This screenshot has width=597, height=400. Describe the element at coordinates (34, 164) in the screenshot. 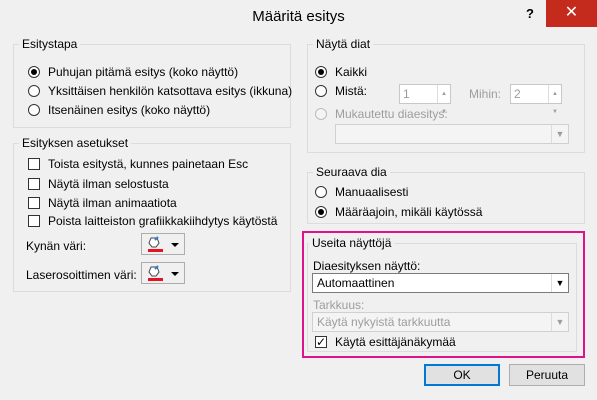

I see `checkbox-loop-box` at that location.